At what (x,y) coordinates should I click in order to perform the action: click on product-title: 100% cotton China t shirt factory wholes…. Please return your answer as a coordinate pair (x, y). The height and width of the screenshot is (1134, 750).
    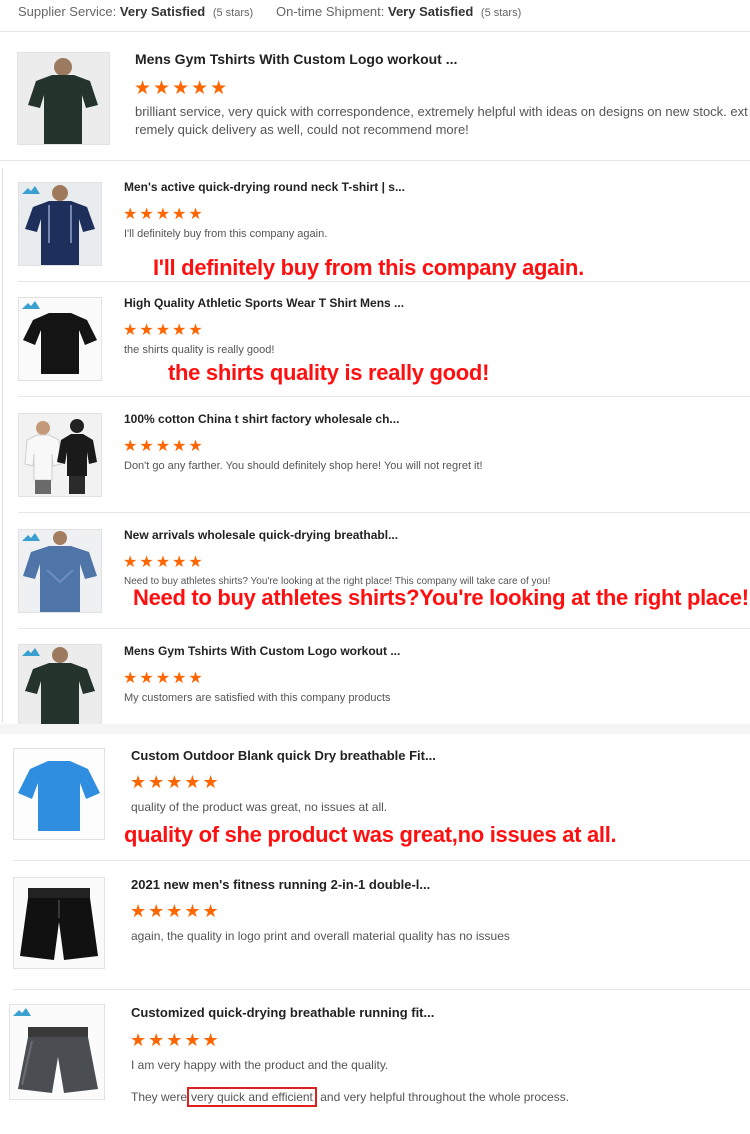
    Looking at the image, I should click on (261, 419).